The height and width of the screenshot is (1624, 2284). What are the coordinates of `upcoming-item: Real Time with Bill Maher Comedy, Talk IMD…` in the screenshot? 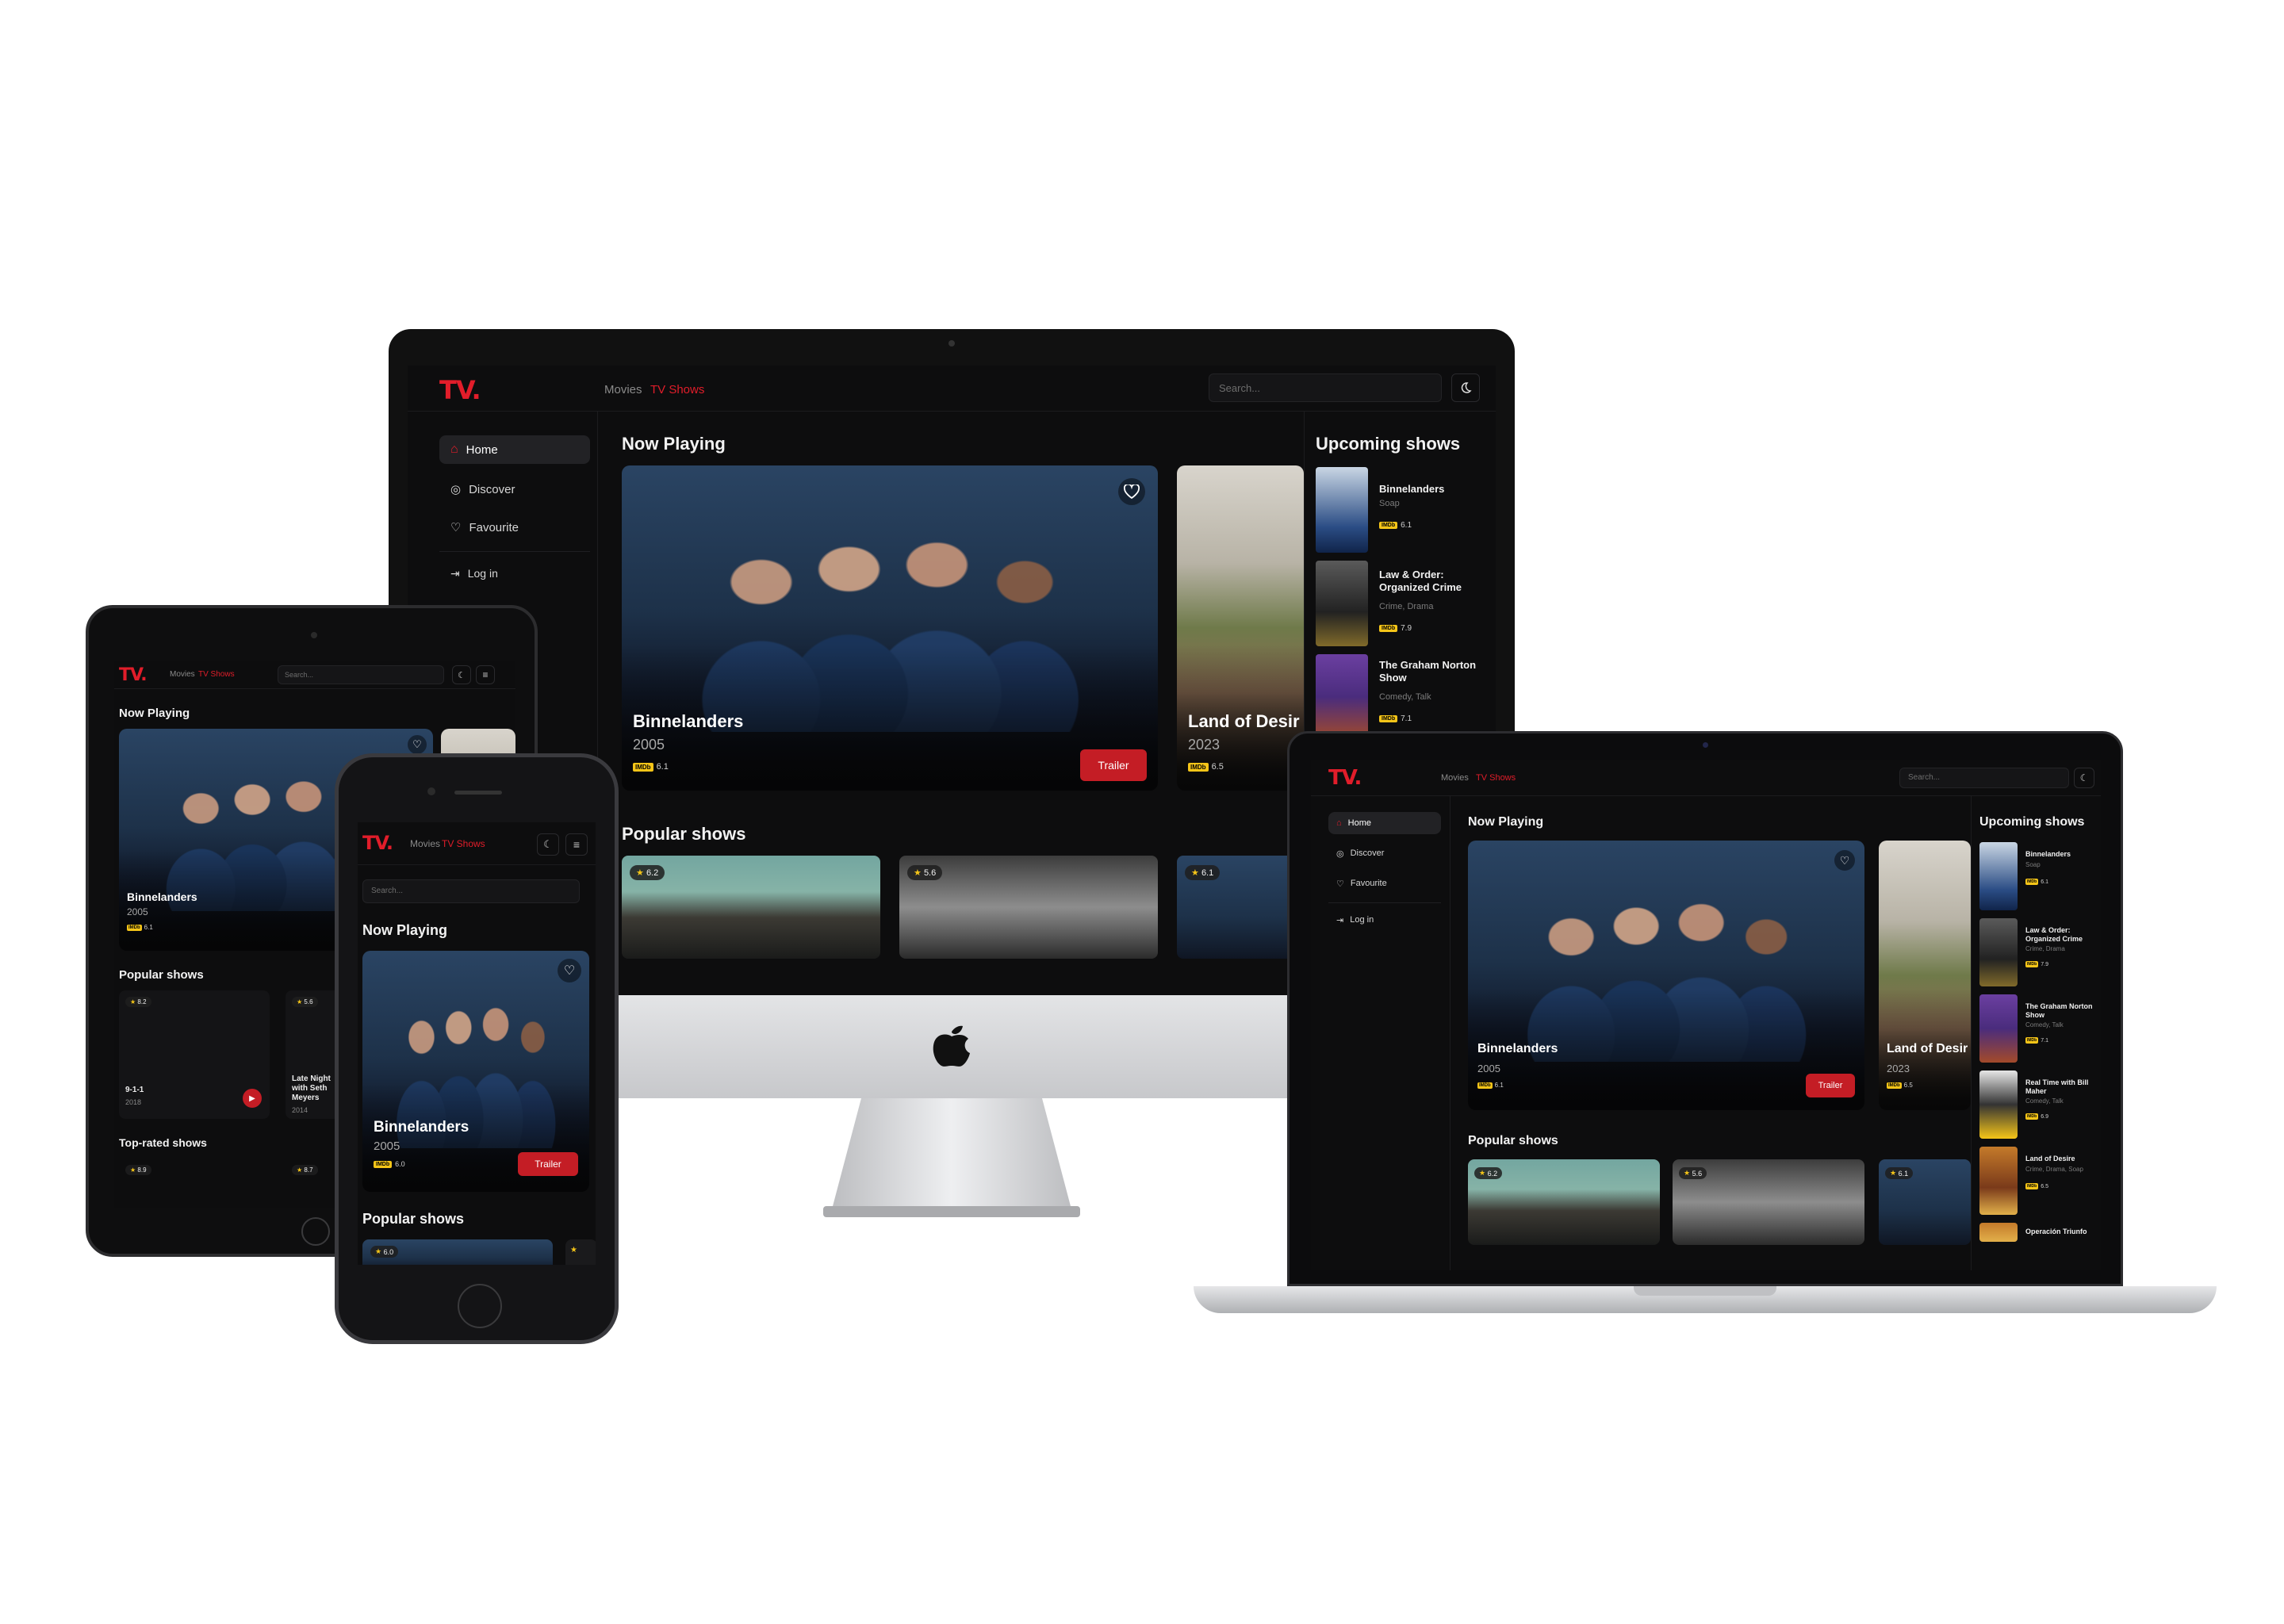 It's located at (2038, 1105).